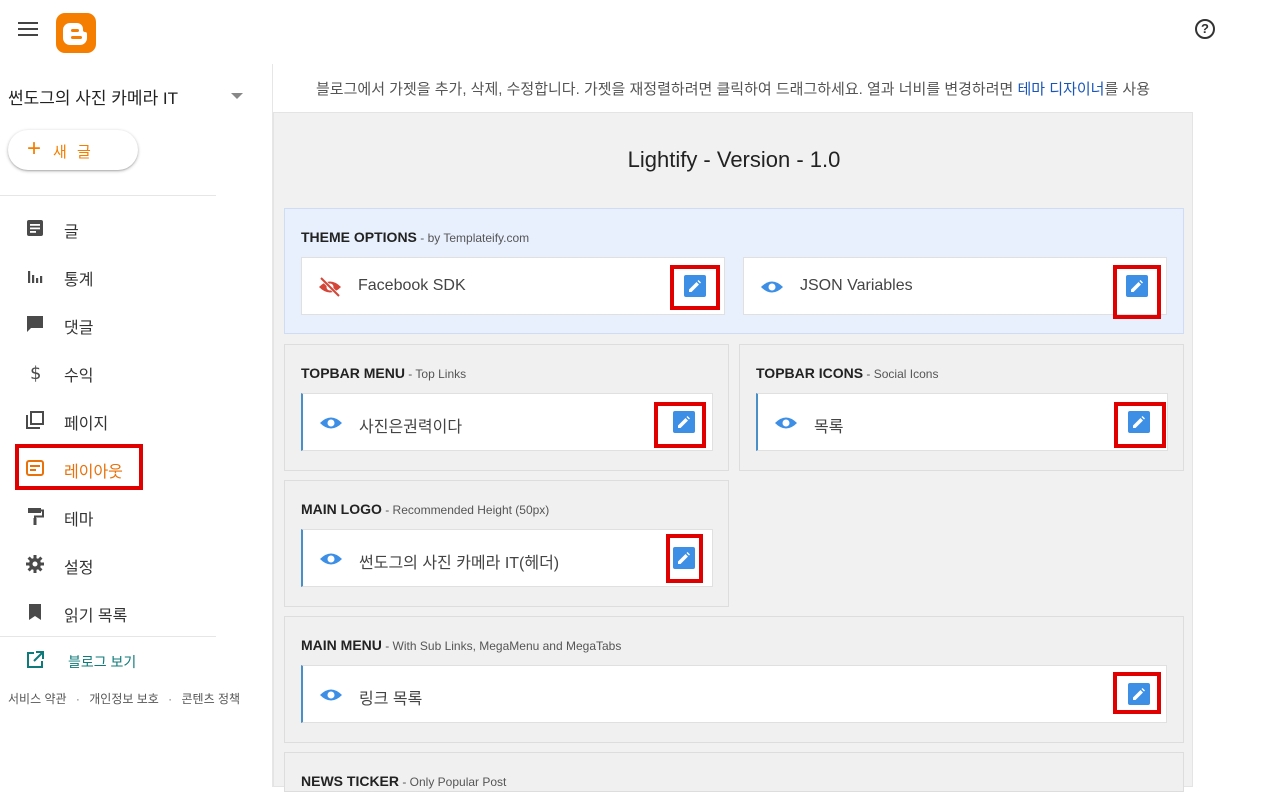  What do you see at coordinates (391, 699) in the screenshot?
I see `gadget-name: 링크 목록` at bounding box center [391, 699].